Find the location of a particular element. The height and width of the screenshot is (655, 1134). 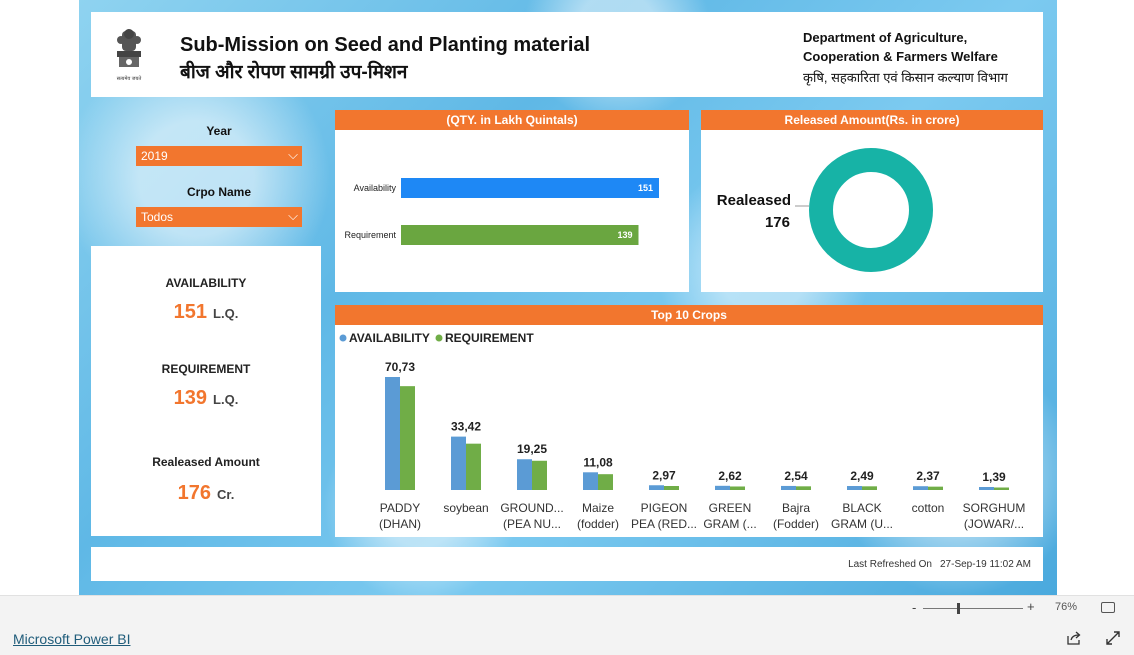

category-label: PIGEON is located at coordinates (664, 508).